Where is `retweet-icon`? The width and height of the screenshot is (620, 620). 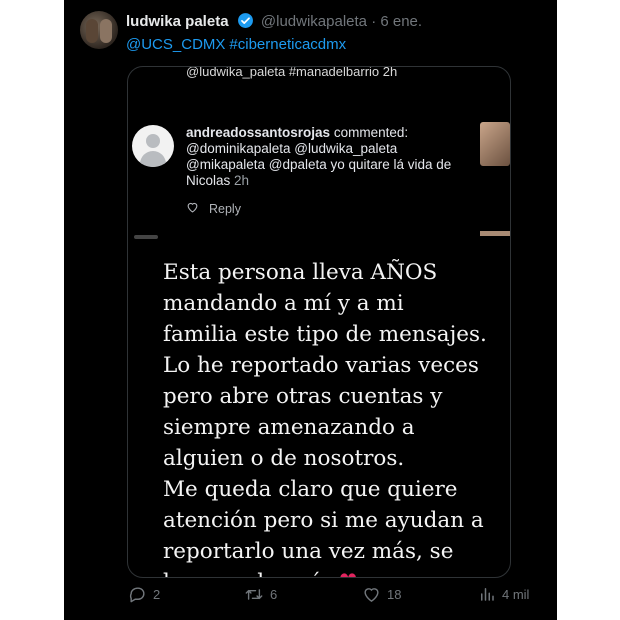 retweet-icon is located at coordinates (254, 594).